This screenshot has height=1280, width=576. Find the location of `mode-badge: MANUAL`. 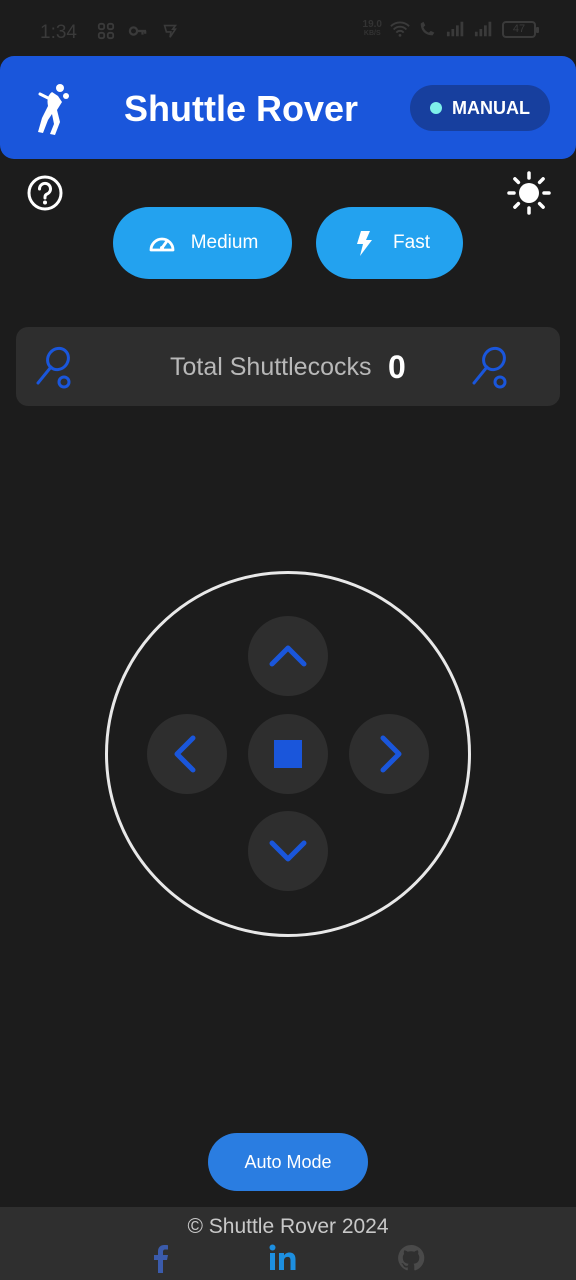

mode-badge: MANUAL is located at coordinates (480, 108).